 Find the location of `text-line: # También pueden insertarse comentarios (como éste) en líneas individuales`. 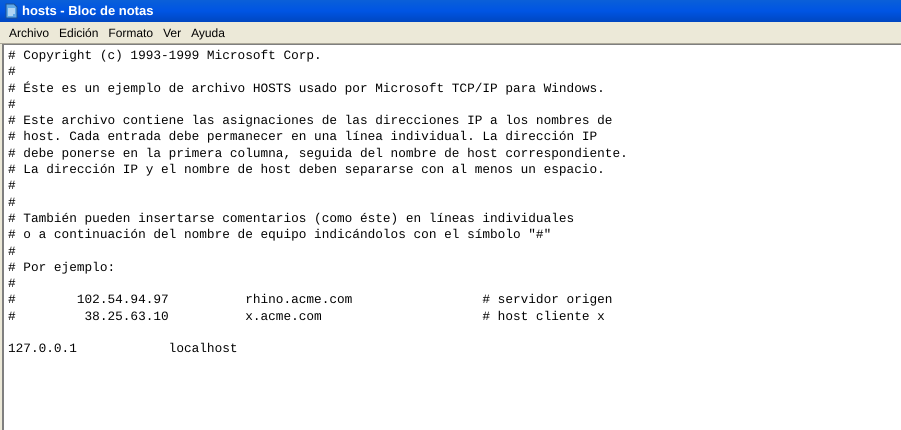

text-line: # También pueden insertarse comentarios (como éste) en líneas individuales is located at coordinates (291, 219).